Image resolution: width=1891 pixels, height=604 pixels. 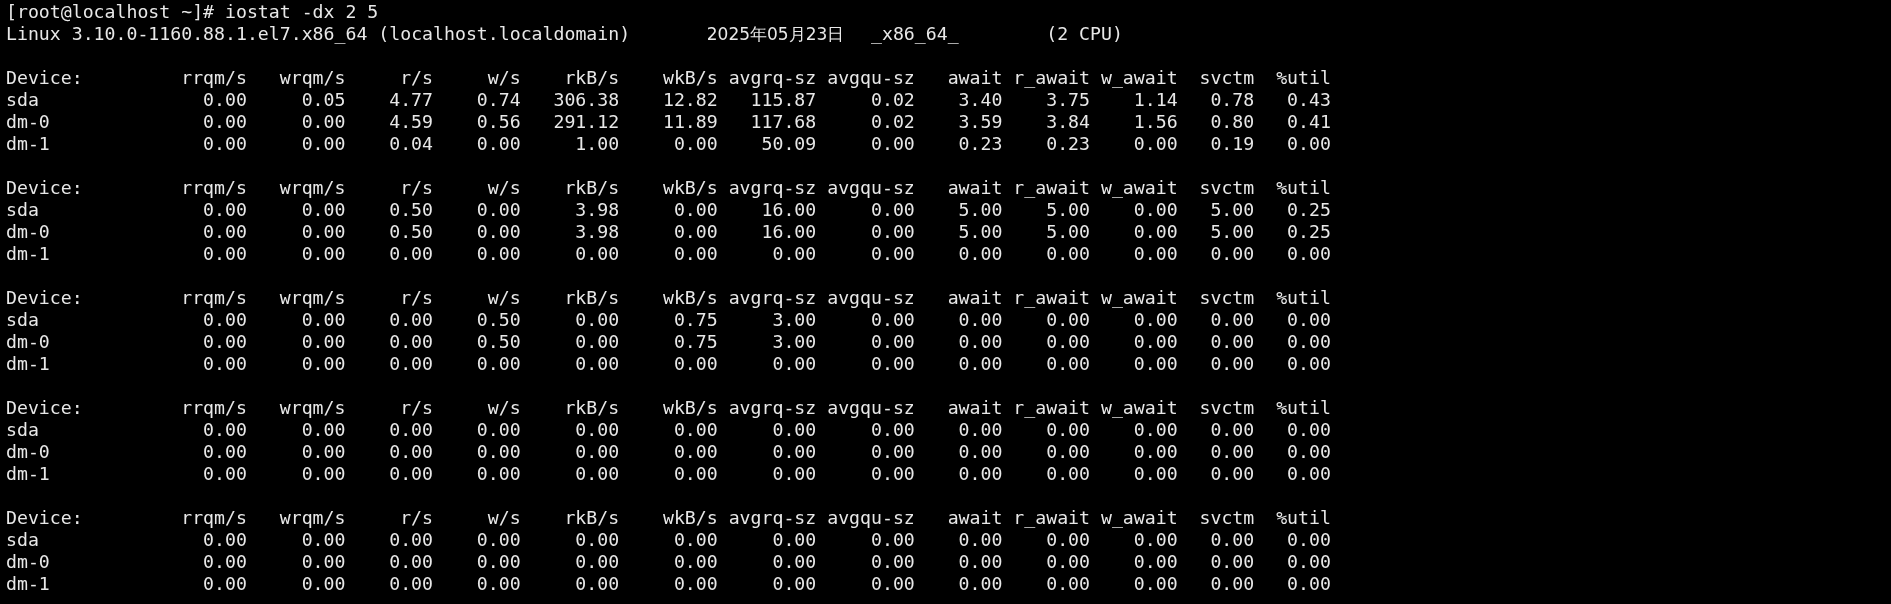 What do you see at coordinates (690, 78) in the screenshot?
I see `column-header: wkB/s` at bounding box center [690, 78].